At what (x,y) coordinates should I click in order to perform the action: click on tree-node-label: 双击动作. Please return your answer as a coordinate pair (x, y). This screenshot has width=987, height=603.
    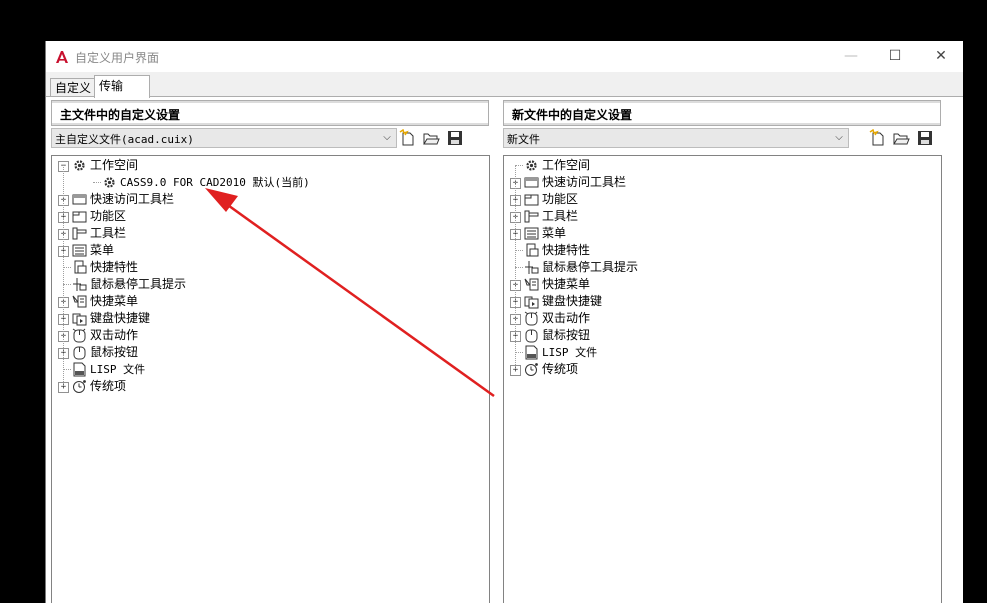
    Looking at the image, I should click on (566, 318).